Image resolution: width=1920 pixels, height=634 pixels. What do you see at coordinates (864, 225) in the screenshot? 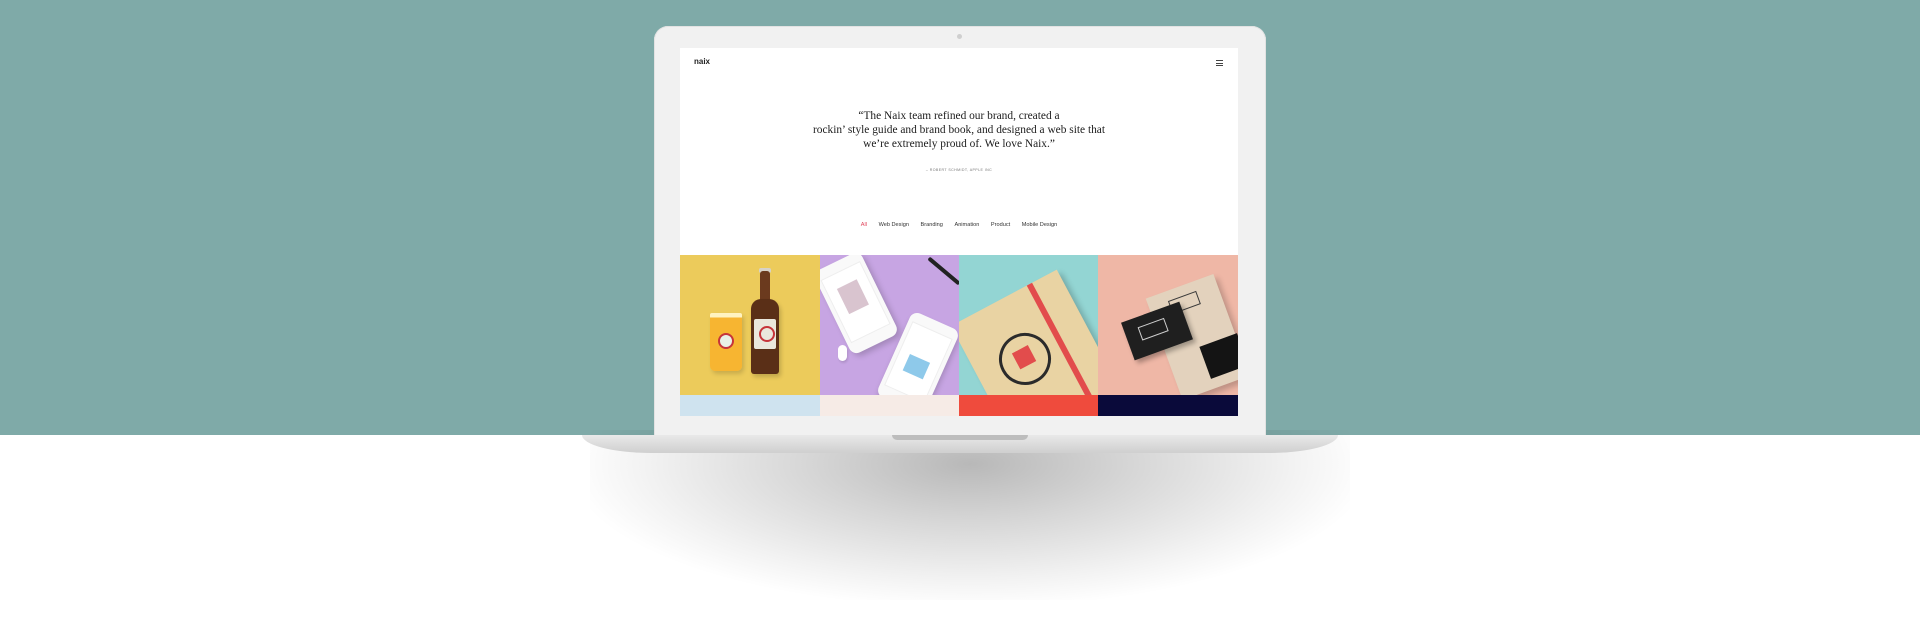
I see `filter-all: All` at bounding box center [864, 225].